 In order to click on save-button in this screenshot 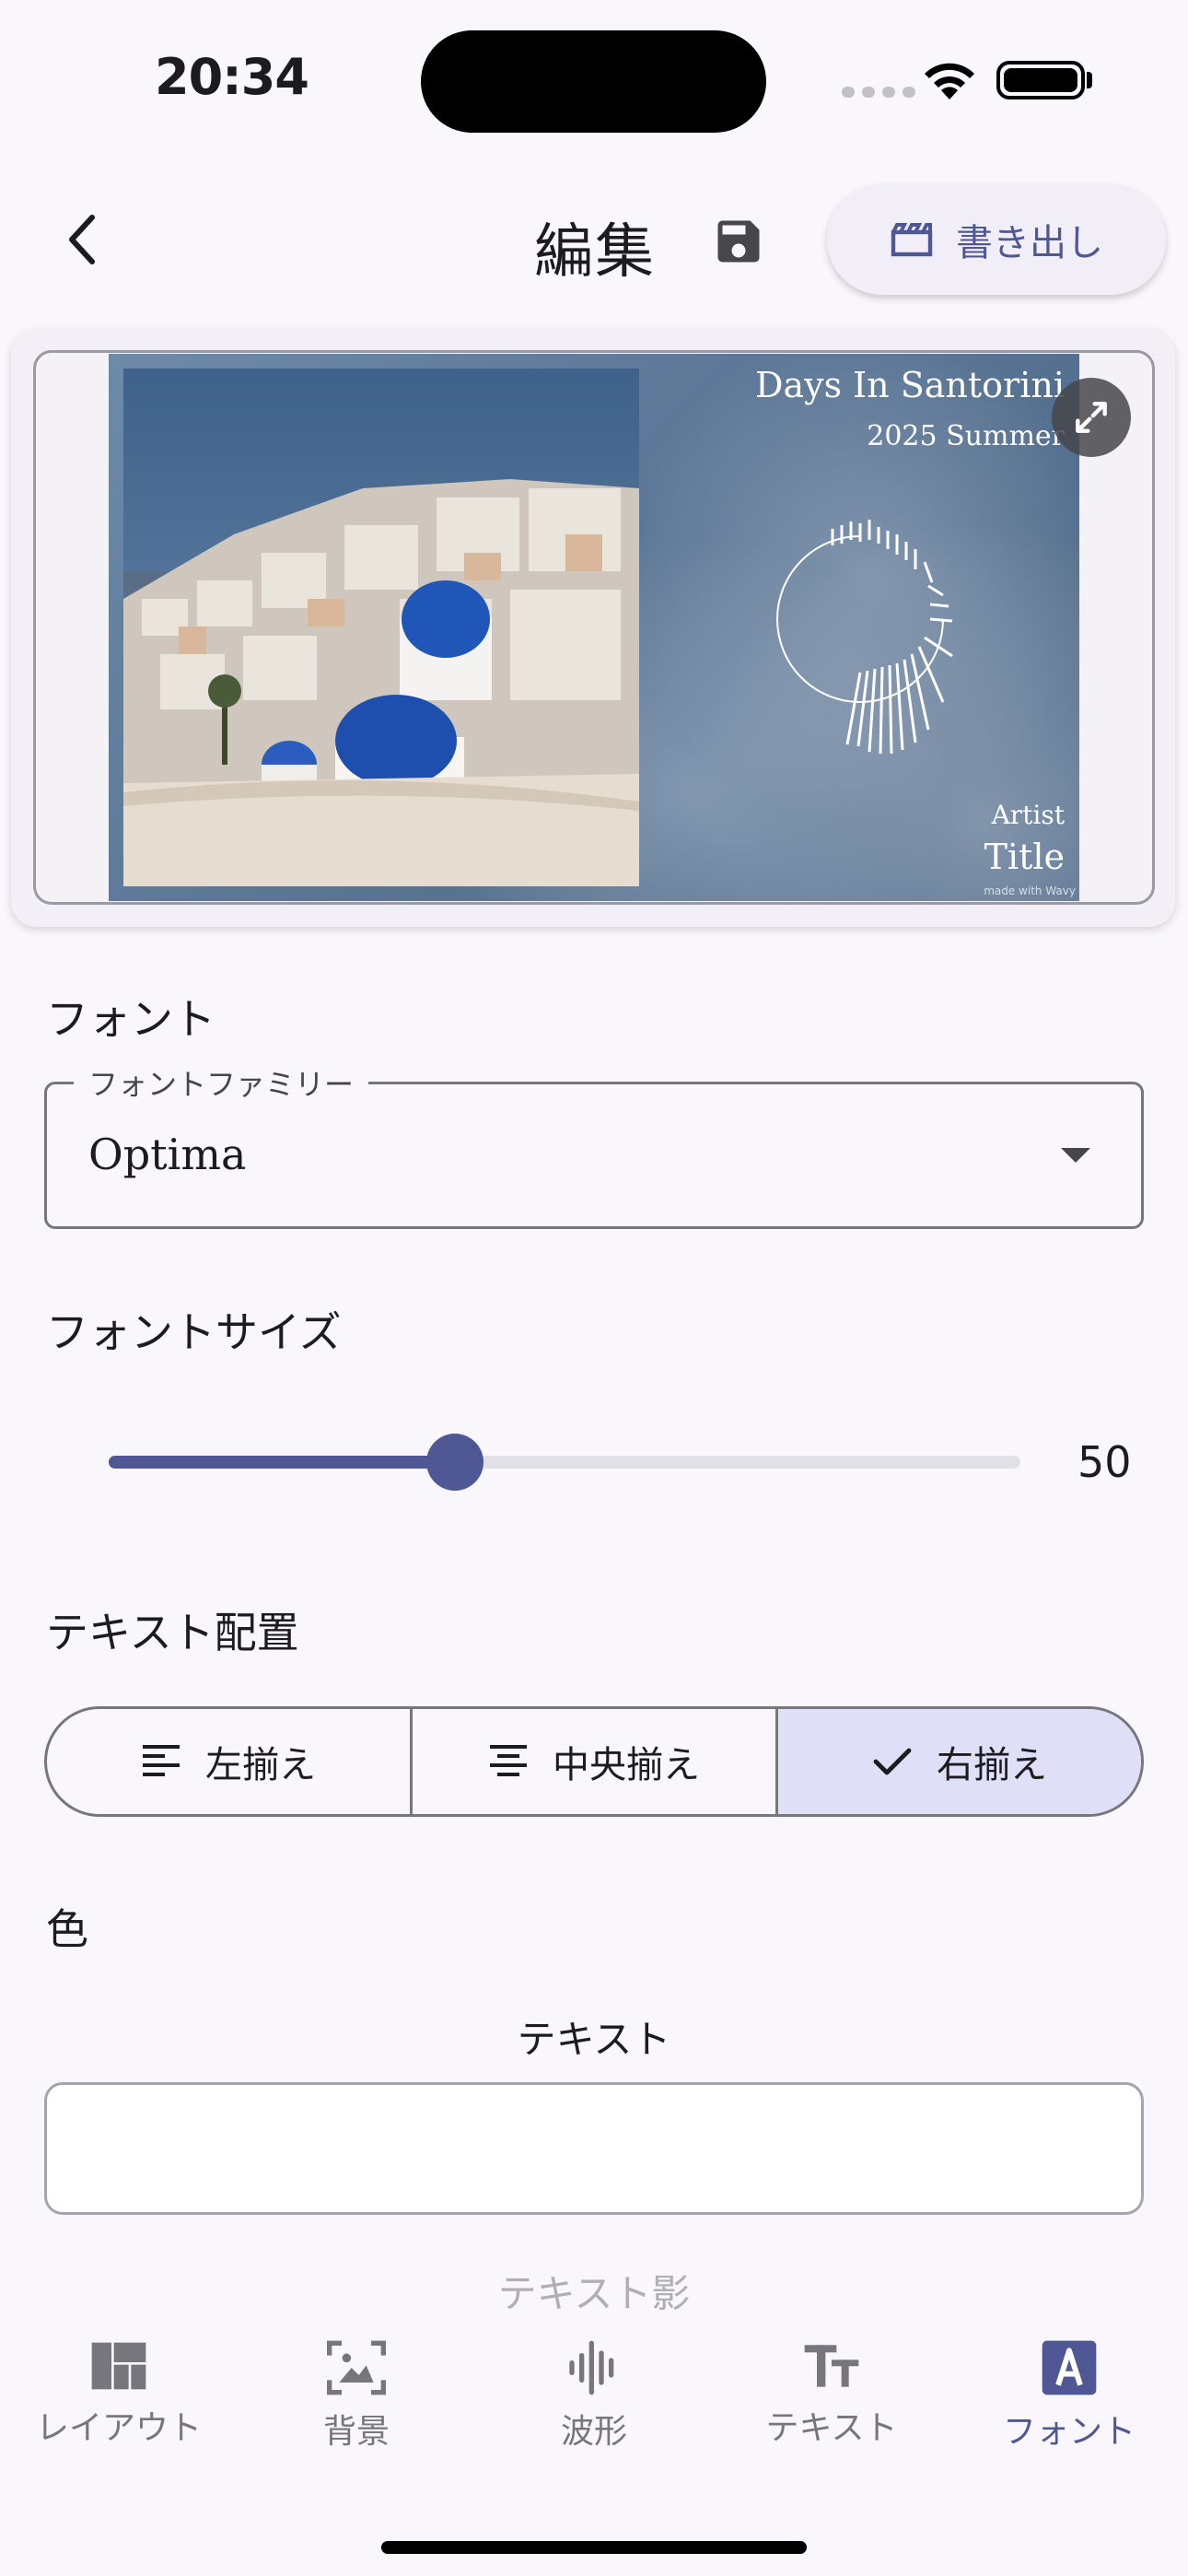, I will do `click(738, 241)`.